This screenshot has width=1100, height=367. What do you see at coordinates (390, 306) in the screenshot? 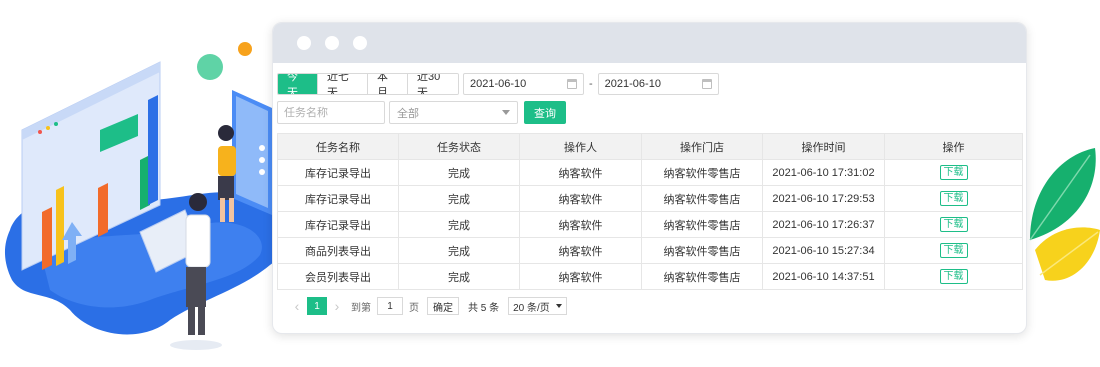
I see `goto-page-input` at bounding box center [390, 306].